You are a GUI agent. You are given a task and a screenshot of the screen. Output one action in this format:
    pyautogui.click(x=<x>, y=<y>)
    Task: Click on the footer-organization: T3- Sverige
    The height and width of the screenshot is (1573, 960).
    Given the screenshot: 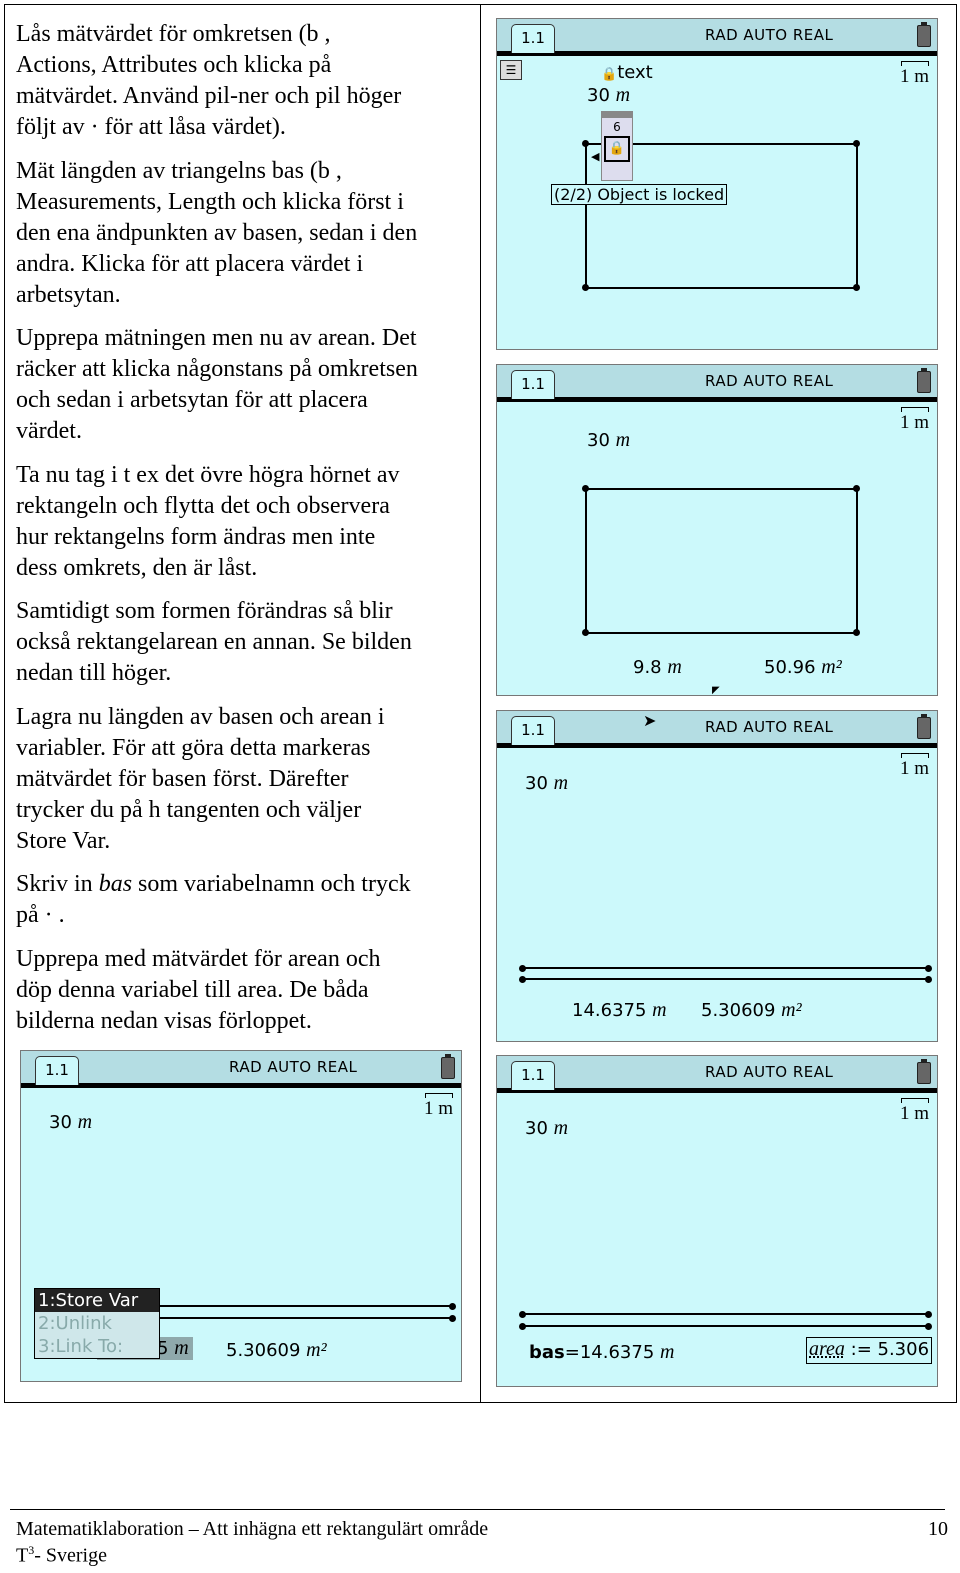 What is the action you would take?
    pyautogui.click(x=61, y=1555)
    